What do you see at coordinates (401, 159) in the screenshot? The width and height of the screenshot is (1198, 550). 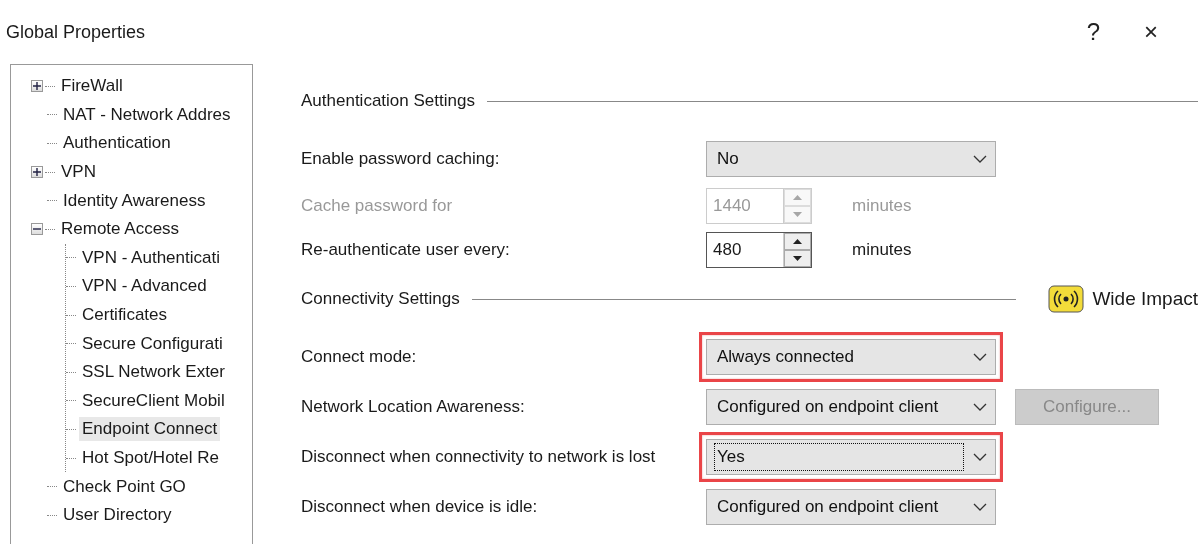 I see `field-label: Enable password caching:` at bounding box center [401, 159].